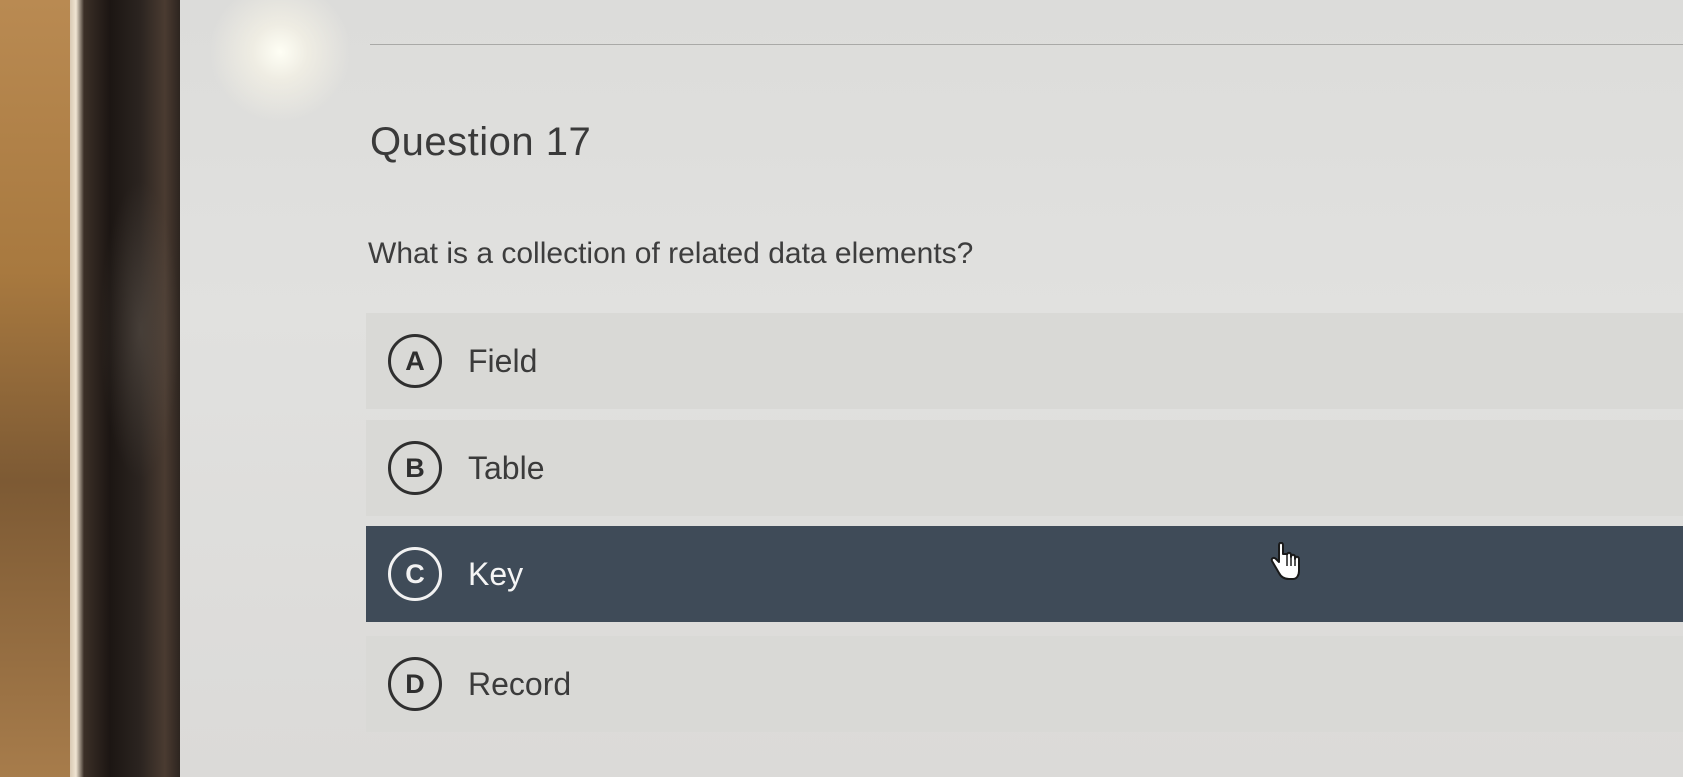 This screenshot has height=777, width=1683. What do you see at coordinates (1024, 684) in the screenshot?
I see `option-d: D Record` at bounding box center [1024, 684].